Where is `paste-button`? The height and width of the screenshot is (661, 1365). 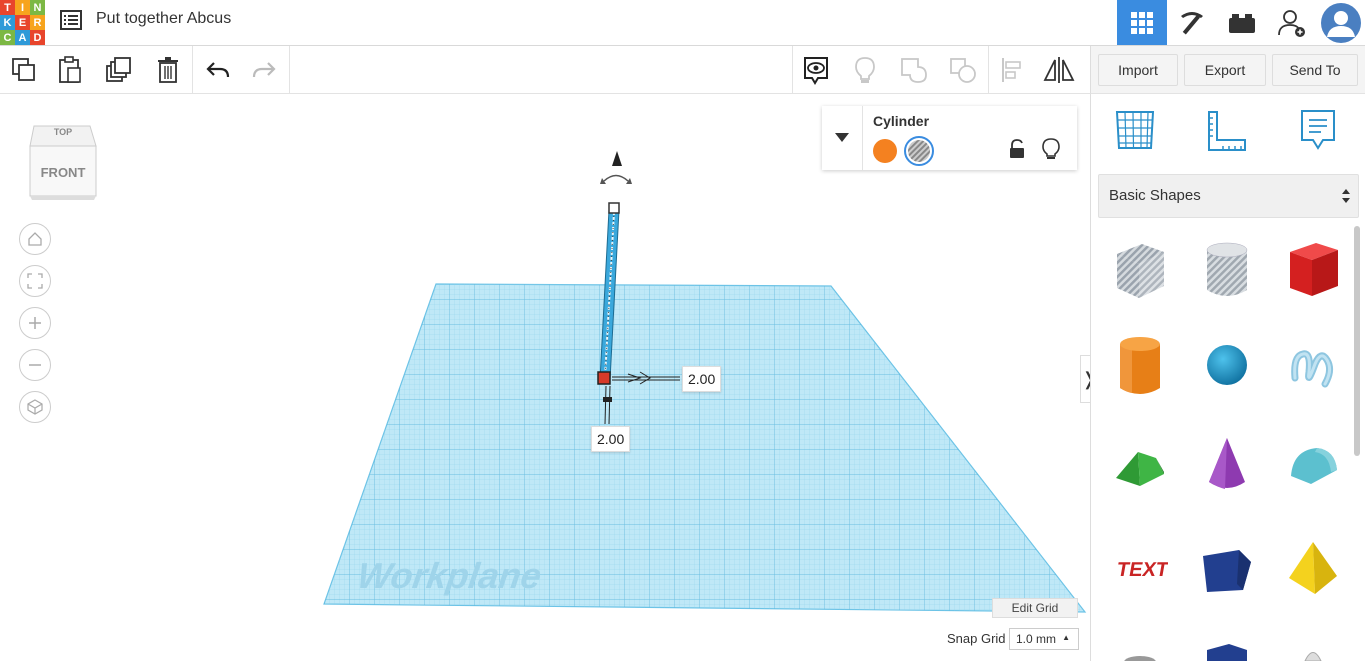 paste-button is located at coordinates (70, 69).